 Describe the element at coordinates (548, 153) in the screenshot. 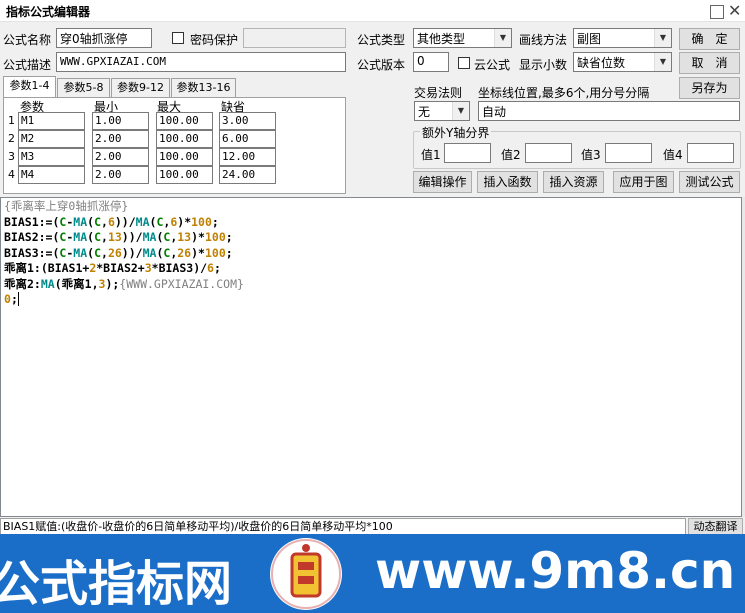

I see `y-value2-input` at that location.